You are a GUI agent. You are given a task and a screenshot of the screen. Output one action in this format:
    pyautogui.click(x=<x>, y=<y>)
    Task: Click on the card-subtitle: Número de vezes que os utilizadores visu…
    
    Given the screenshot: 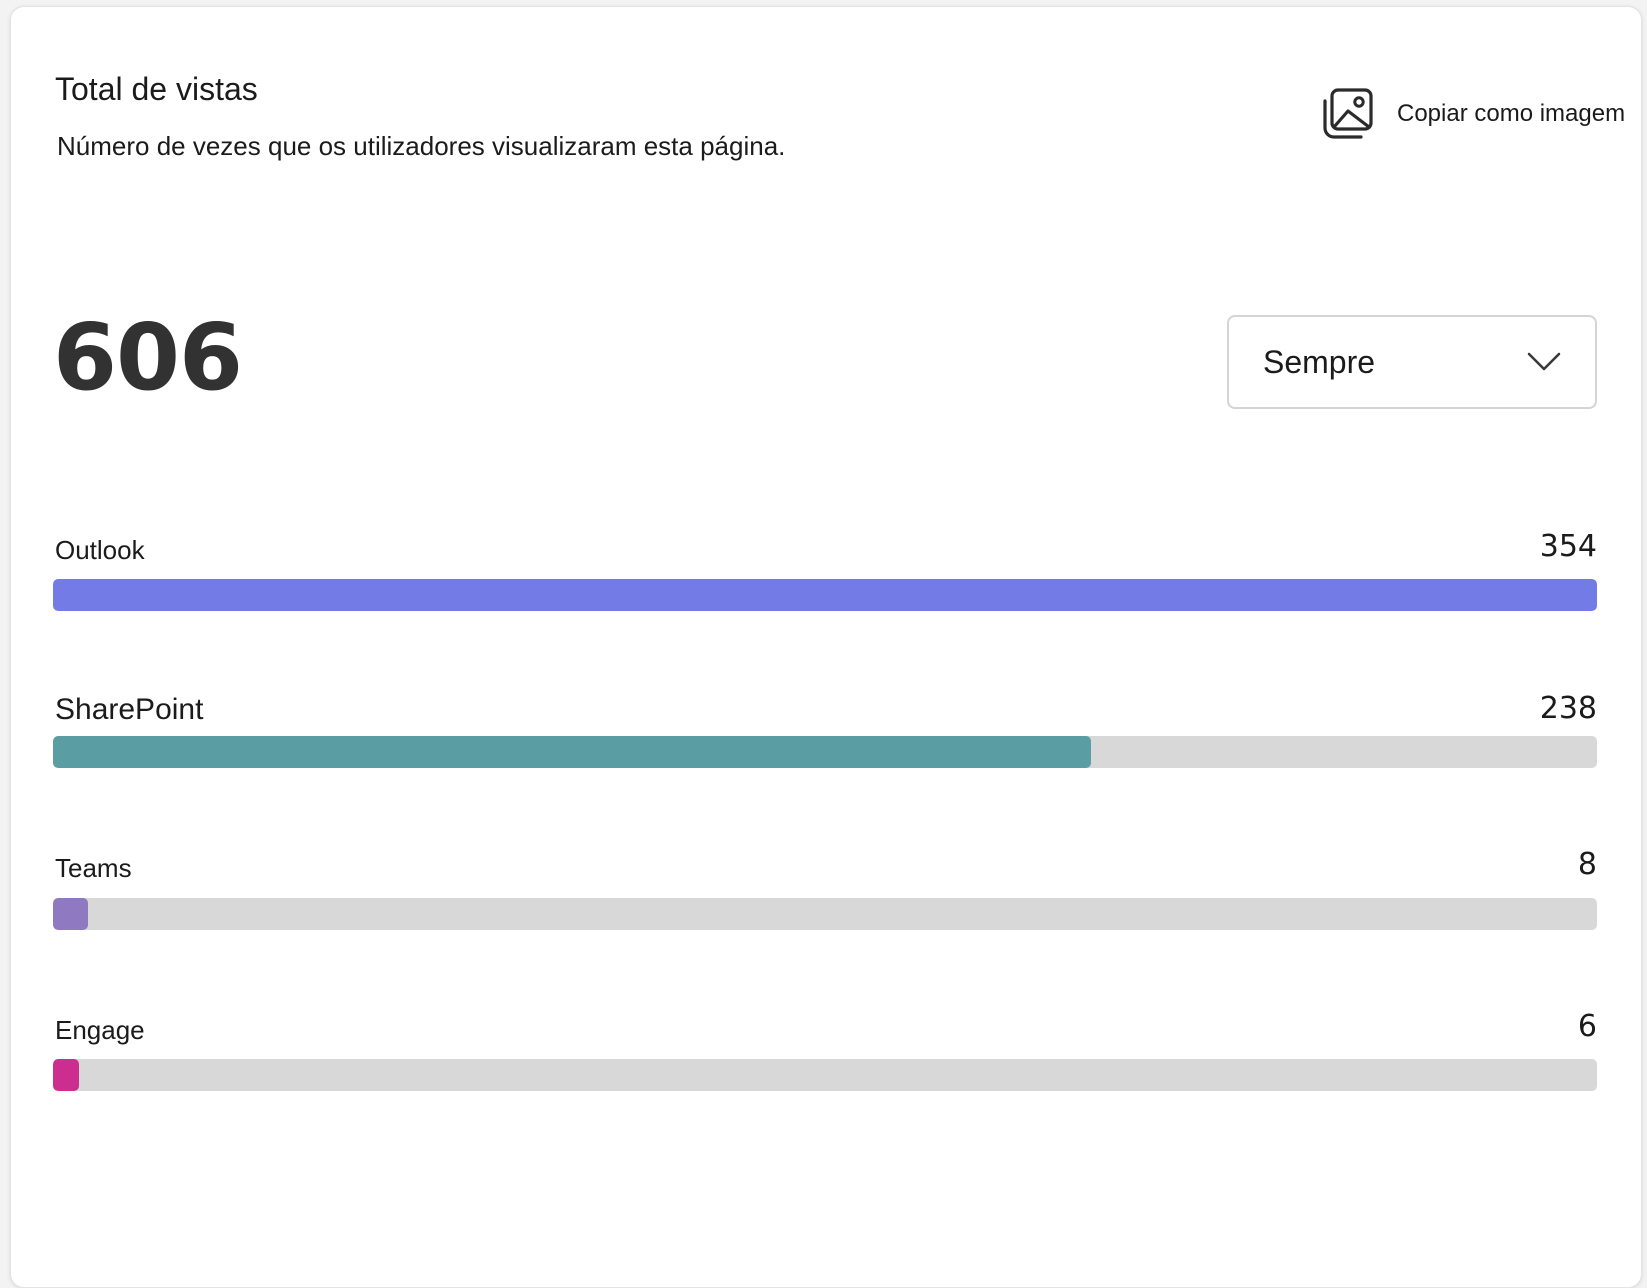 What is the action you would take?
    pyautogui.click(x=421, y=146)
    